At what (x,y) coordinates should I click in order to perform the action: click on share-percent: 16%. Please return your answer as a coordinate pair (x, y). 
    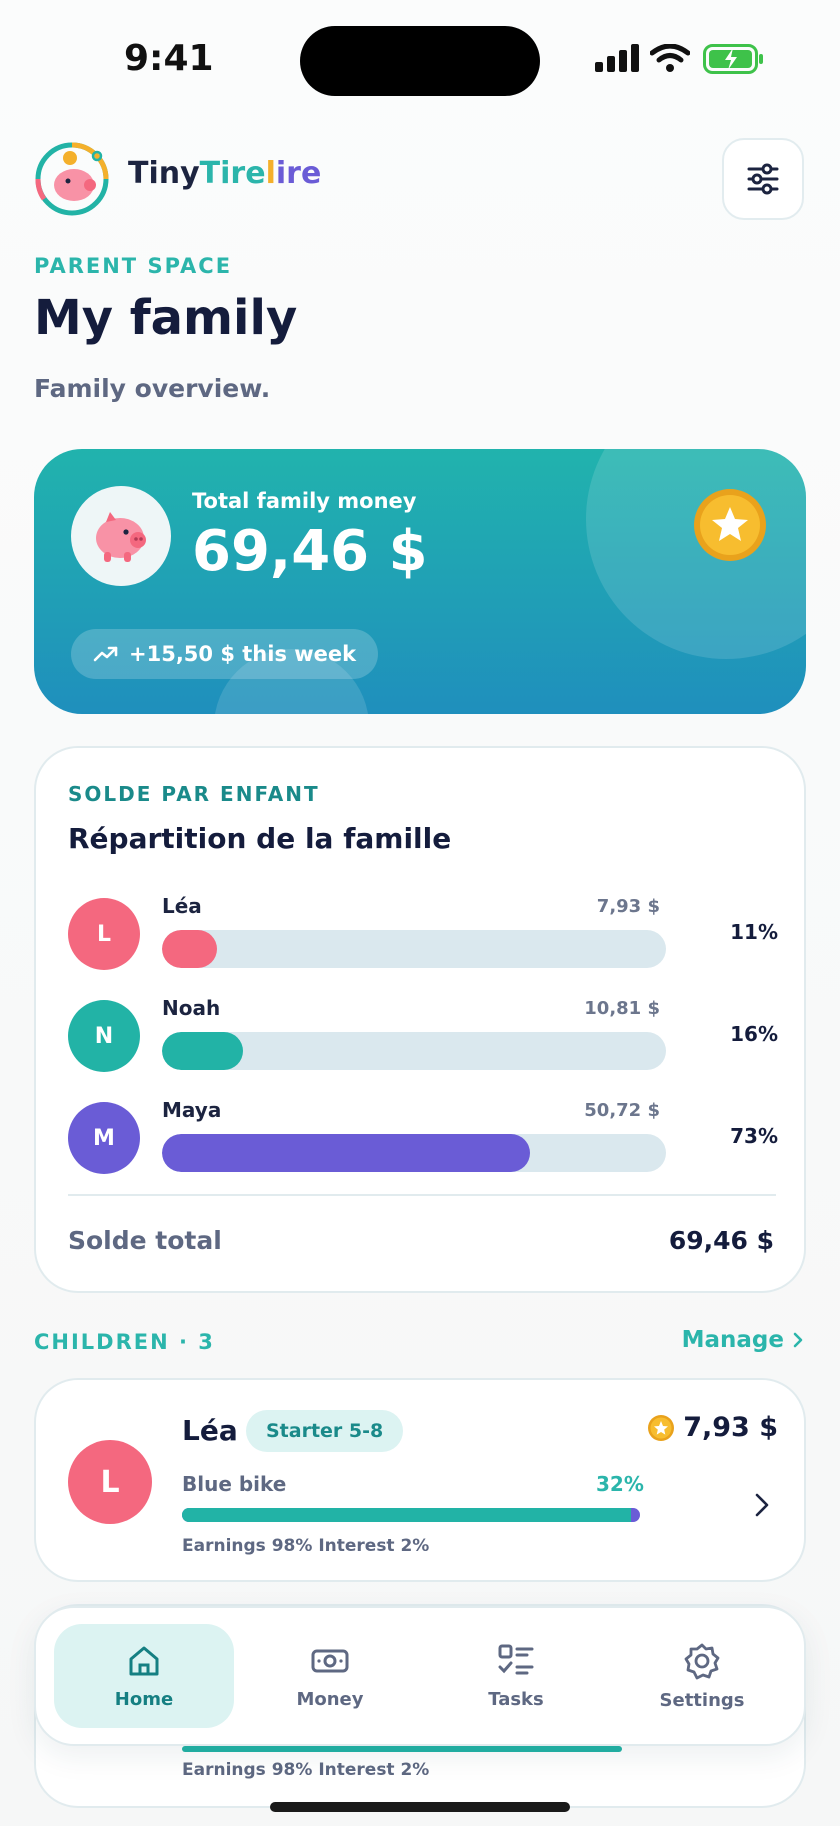
    Looking at the image, I should click on (754, 1034).